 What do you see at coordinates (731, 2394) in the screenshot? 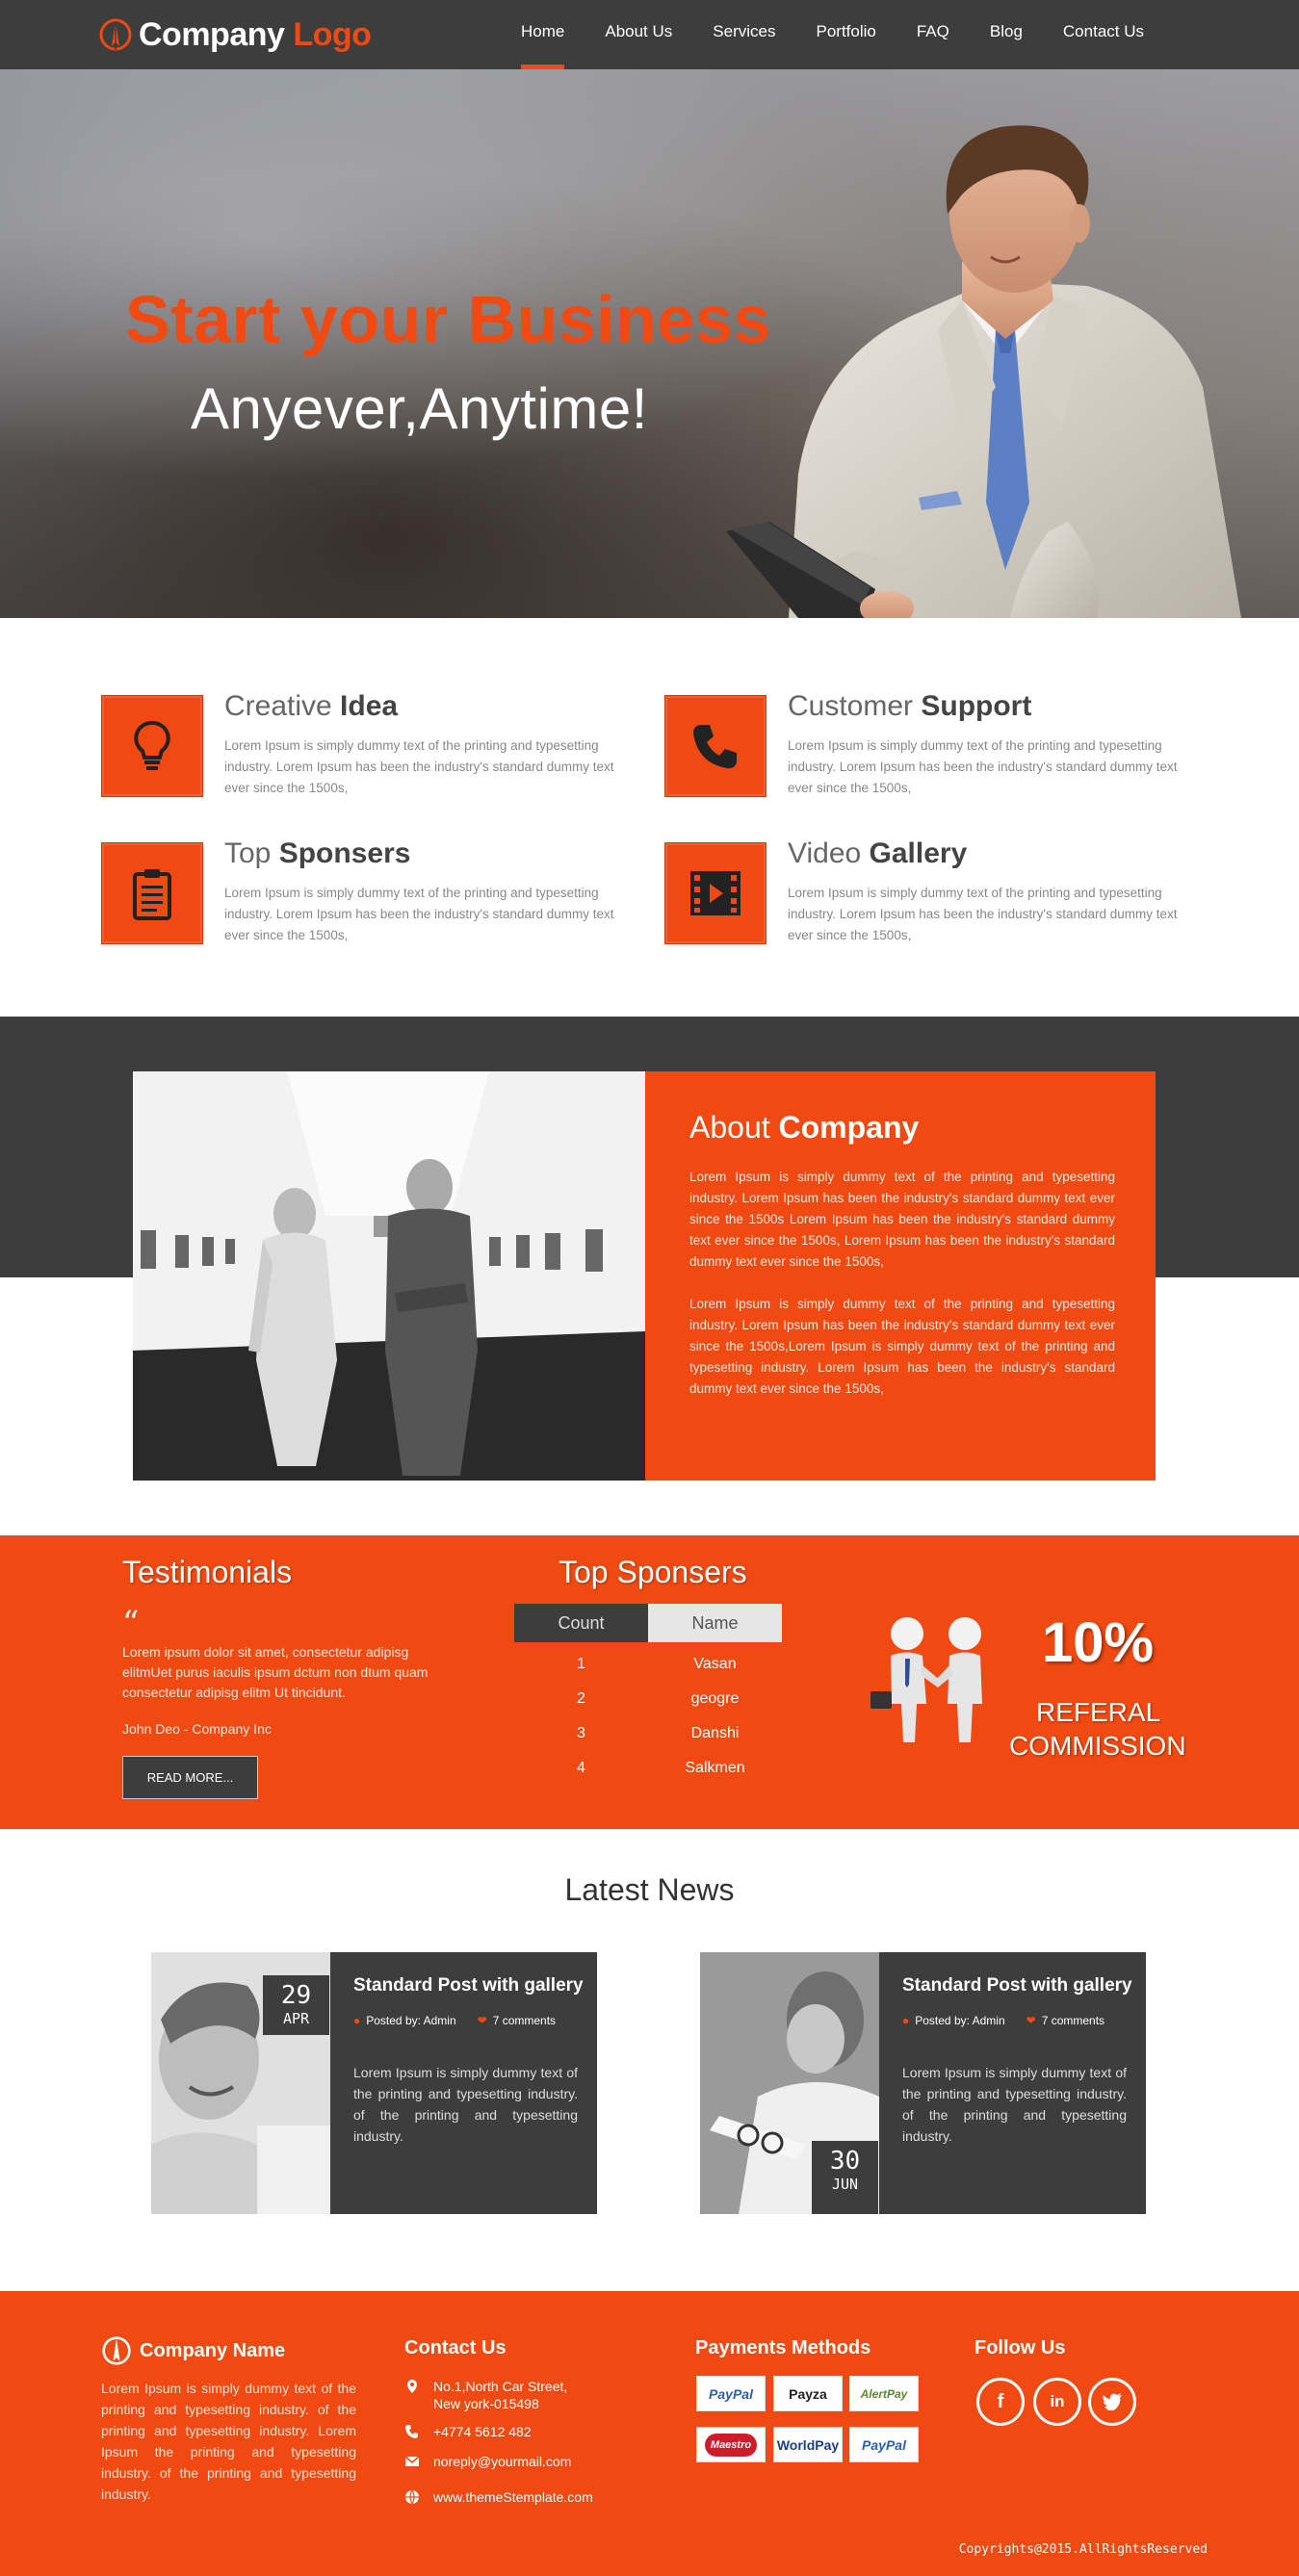
I see `paypal-logo: PayPal` at bounding box center [731, 2394].